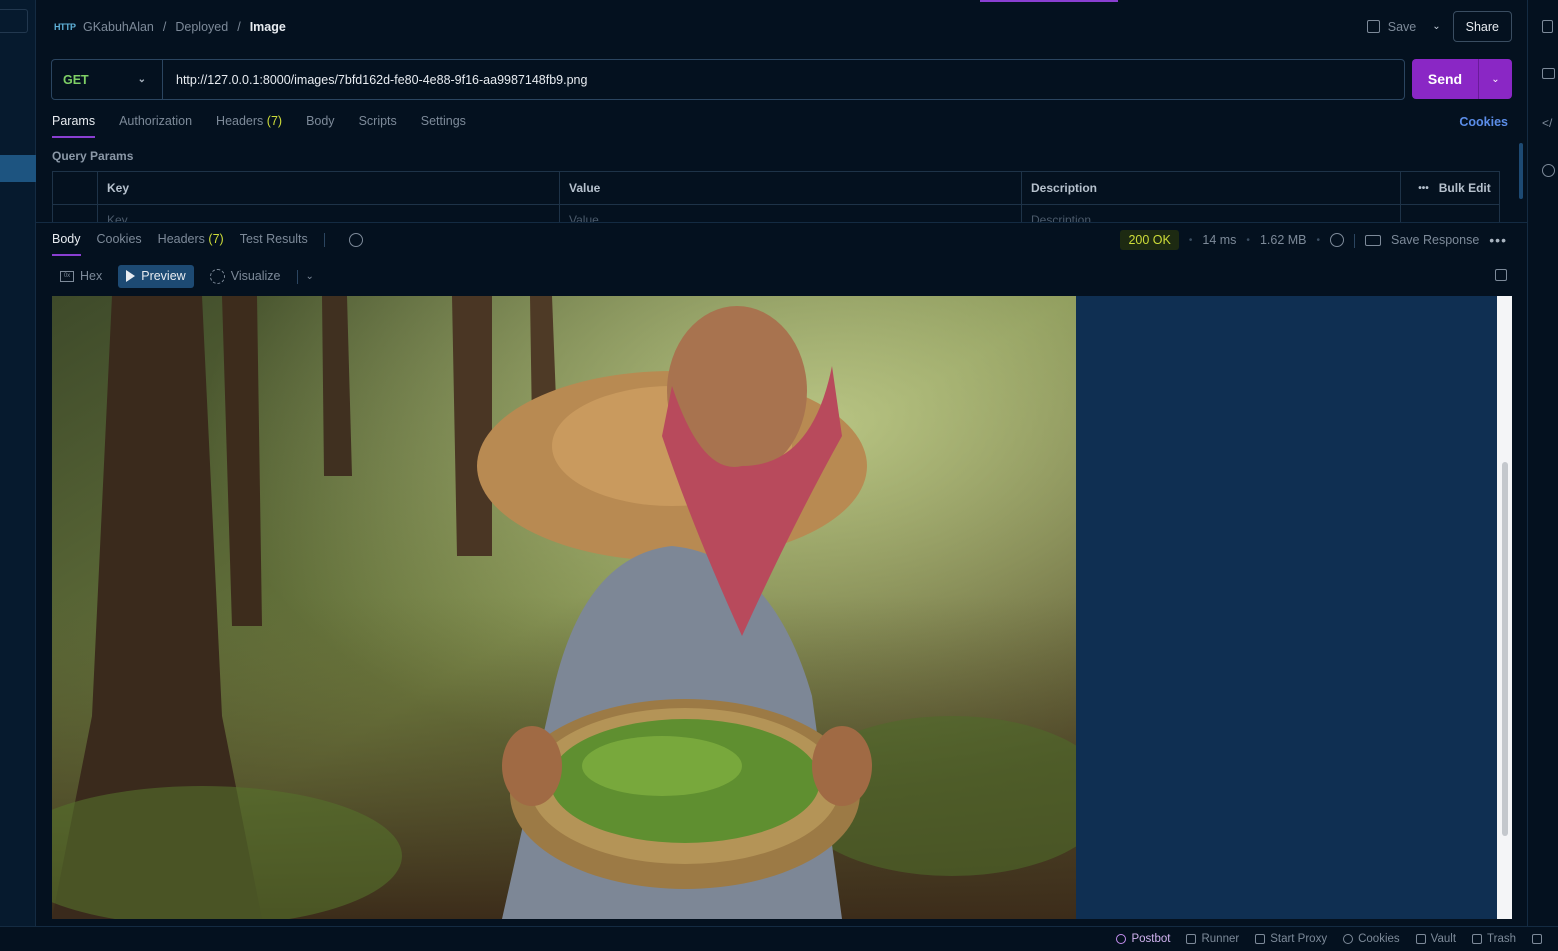 The image size is (1558, 951). What do you see at coordinates (1211, 214) in the screenshot?
I see `param-description-input: Description` at bounding box center [1211, 214].